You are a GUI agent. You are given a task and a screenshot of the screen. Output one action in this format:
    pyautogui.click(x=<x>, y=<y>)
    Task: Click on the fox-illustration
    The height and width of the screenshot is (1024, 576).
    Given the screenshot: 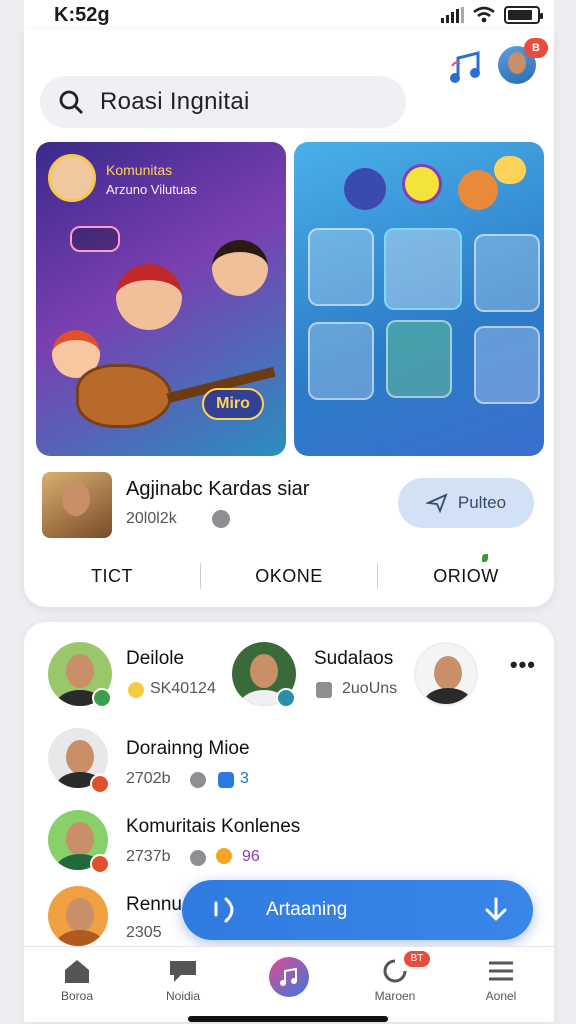 What is the action you would take?
    pyautogui.click(x=478, y=190)
    